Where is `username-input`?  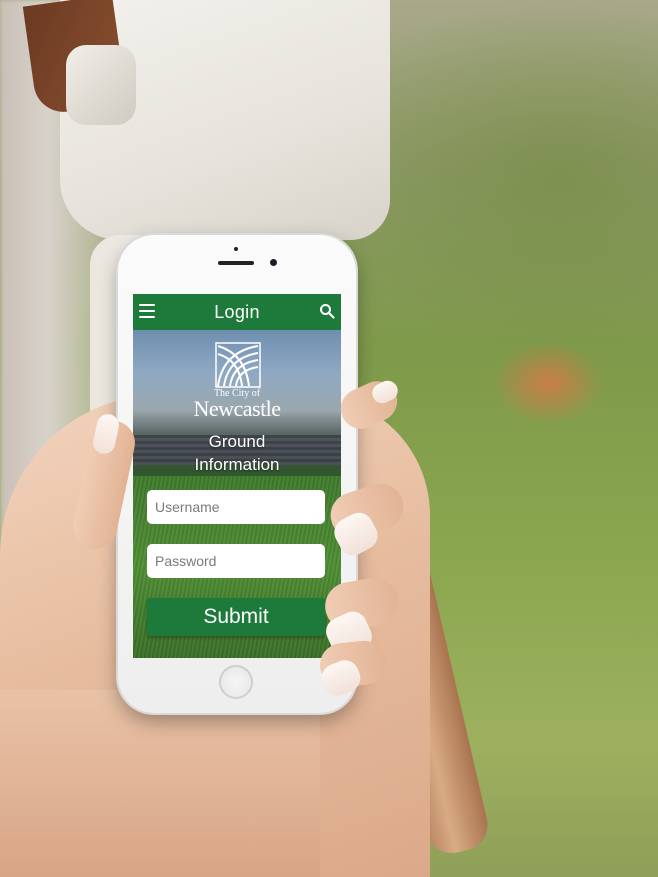 username-input is located at coordinates (236, 507).